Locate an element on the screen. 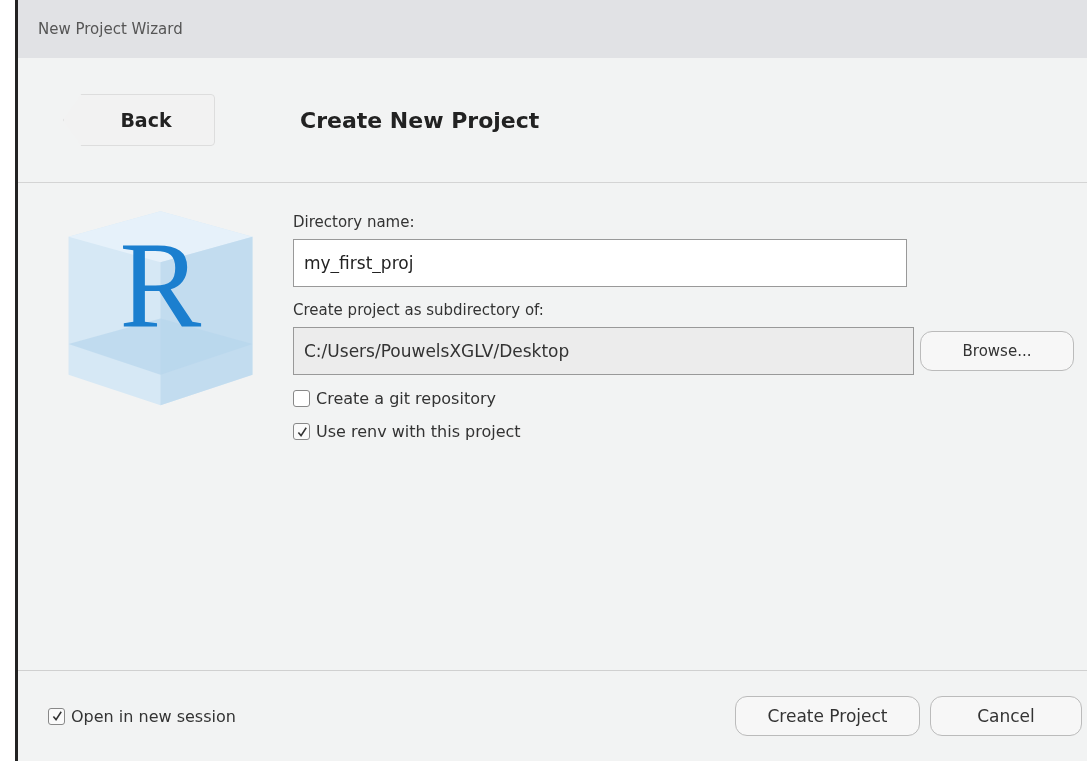 The width and height of the screenshot is (1087, 761). checkbox-label: Create a git repository is located at coordinates (406, 398).